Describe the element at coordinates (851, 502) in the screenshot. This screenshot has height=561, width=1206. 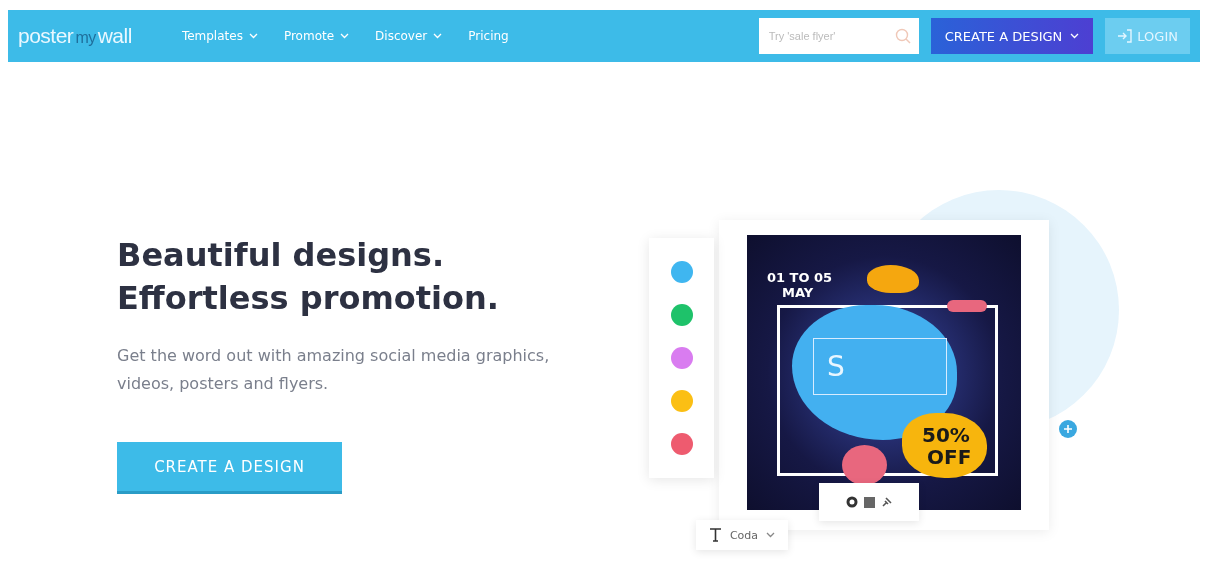
I see `circle-icon` at that location.